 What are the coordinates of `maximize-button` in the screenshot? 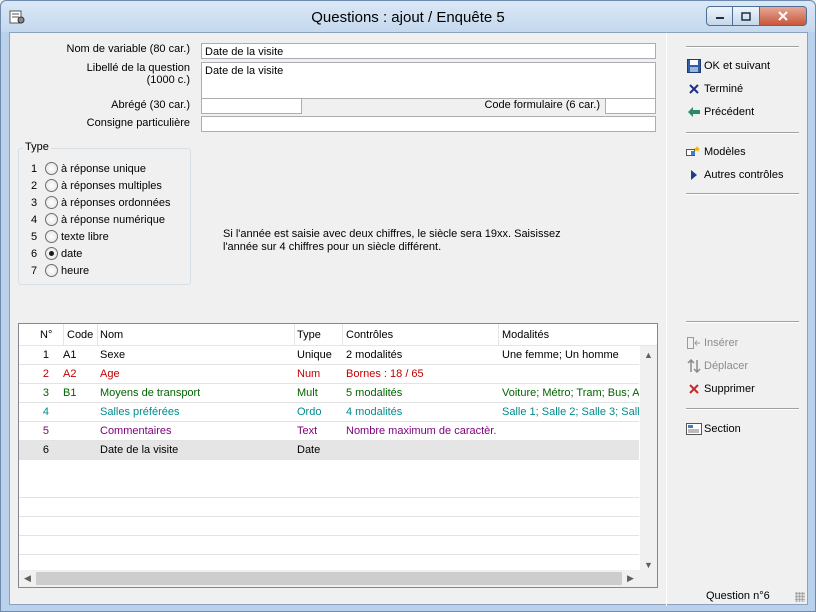 It's located at (746, 16).